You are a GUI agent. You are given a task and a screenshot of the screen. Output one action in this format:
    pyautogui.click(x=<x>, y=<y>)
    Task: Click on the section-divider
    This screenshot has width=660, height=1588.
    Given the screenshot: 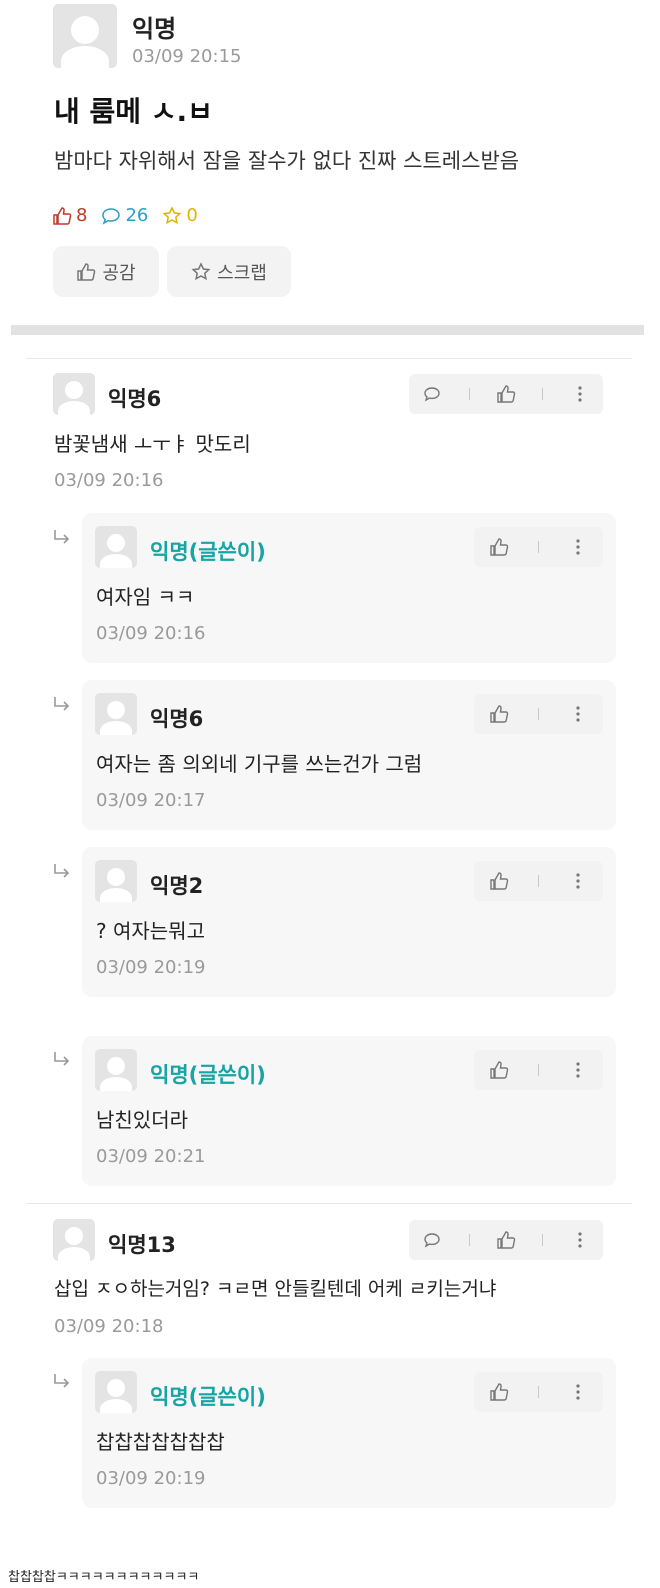 What is the action you would take?
    pyautogui.click(x=327, y=330)
    